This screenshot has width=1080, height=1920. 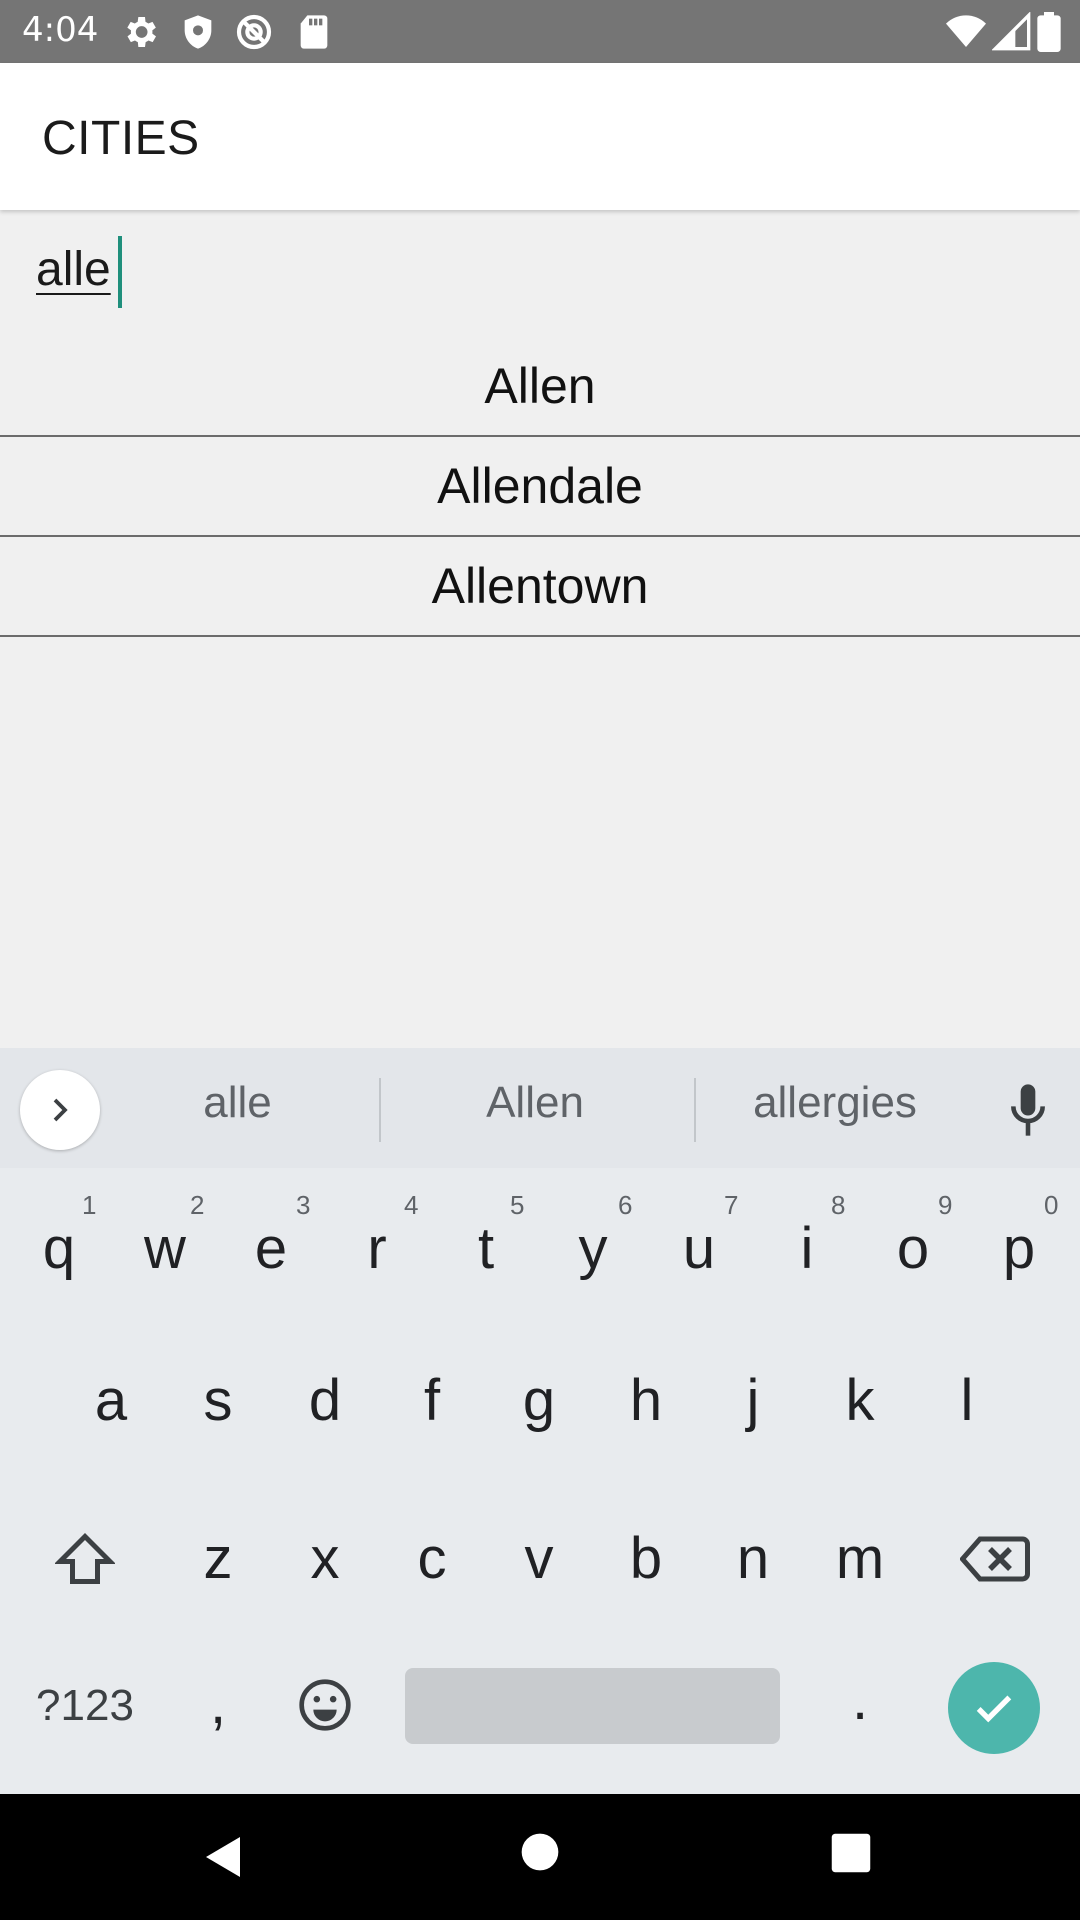 I want to click on key-j: j, so click(x=753, y=1400).